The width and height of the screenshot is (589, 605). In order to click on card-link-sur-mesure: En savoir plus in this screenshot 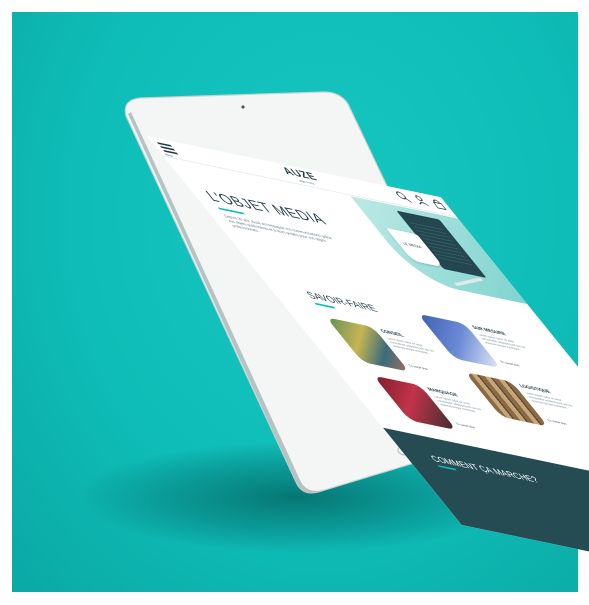, I will do `click(510, 364)`.